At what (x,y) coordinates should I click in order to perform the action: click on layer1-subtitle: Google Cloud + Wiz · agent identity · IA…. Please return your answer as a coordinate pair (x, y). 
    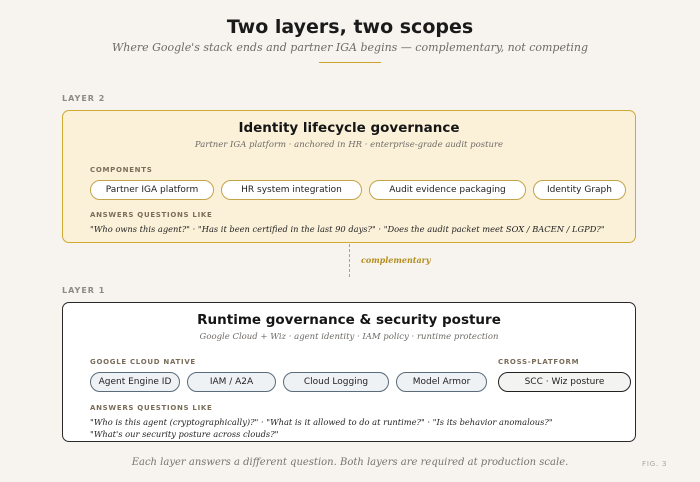
    Looking at the image, I should click on (349, 337).